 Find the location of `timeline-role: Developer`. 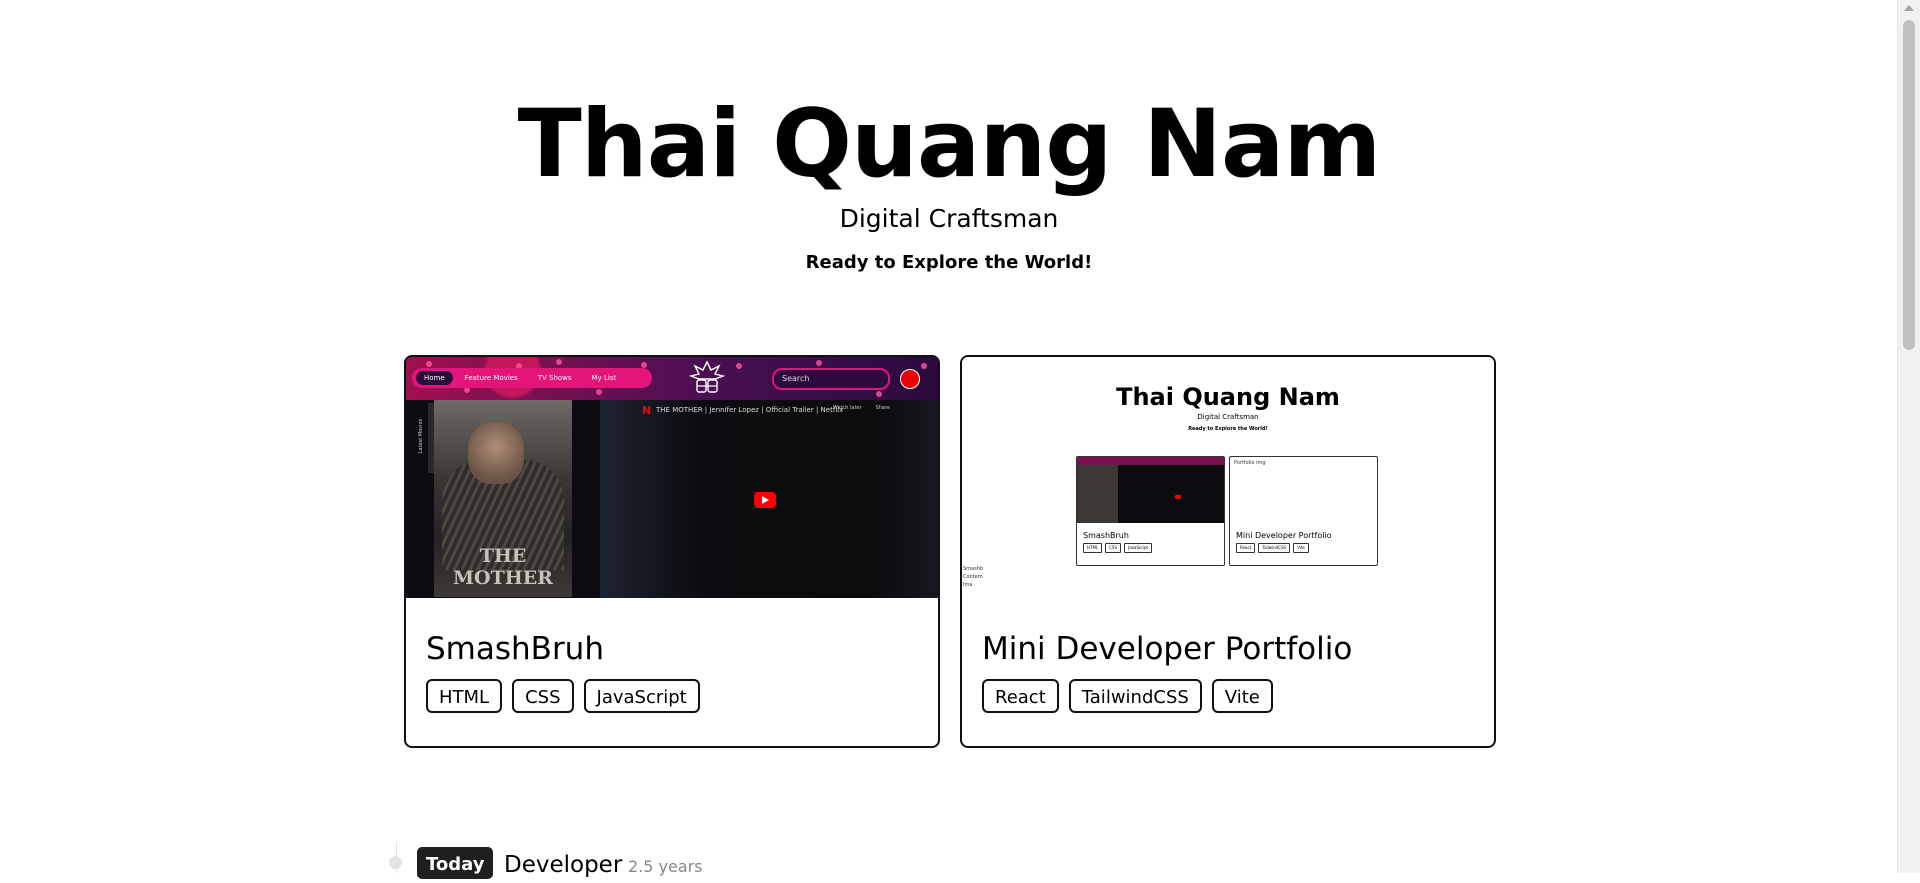

timeline-role: Developer is located at coordinates (563, 865).